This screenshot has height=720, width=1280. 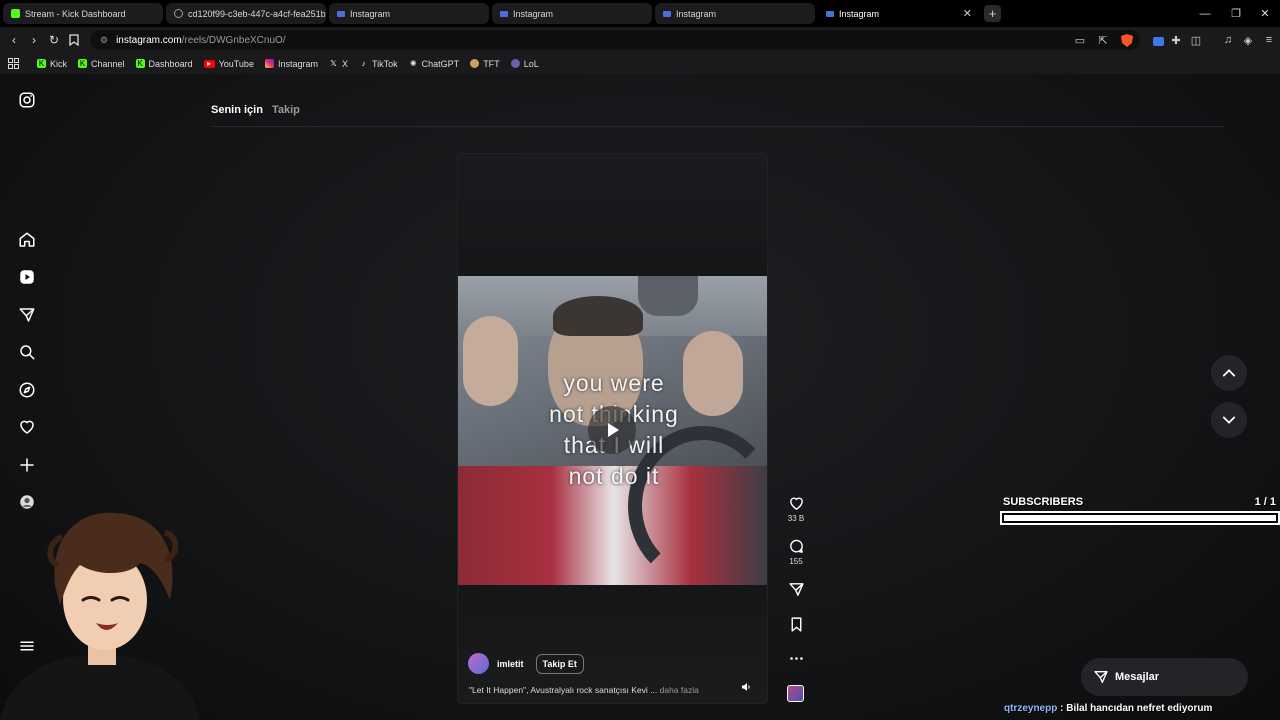 What do you see at coordinates (614, 383) in the screenshot?
I see `overlay-line: you were` at bounding box center [614, 383].